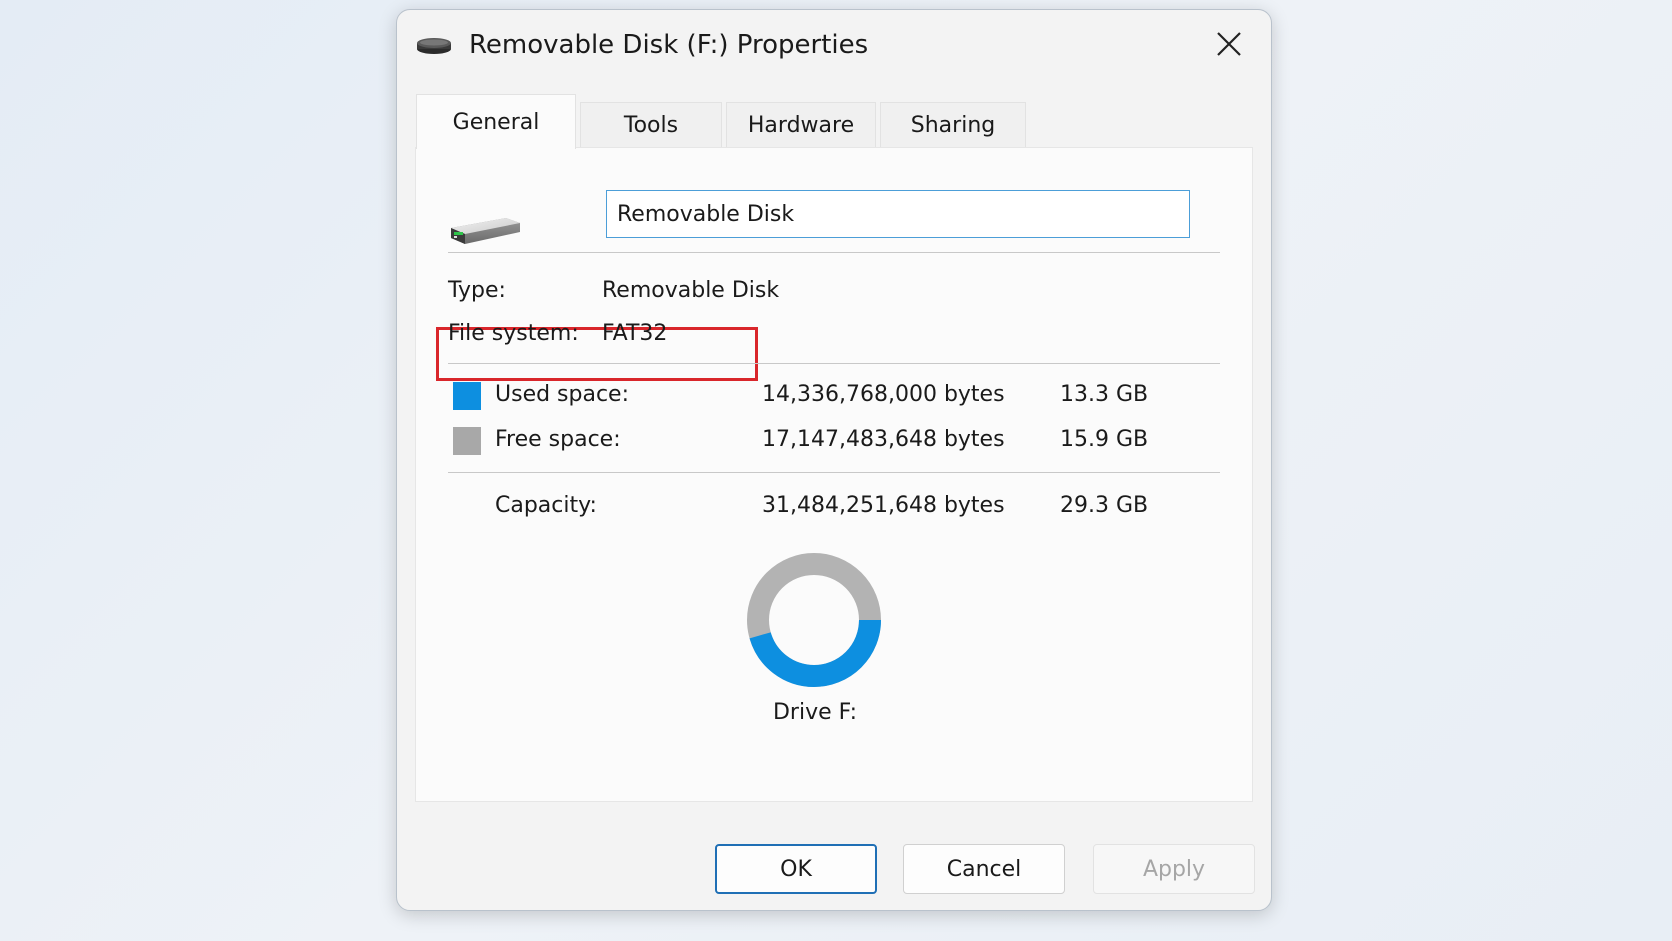 The height and width of the screenshot is (941, 1672). What do you see at coordinates (691, 290) in the screenshot?
I see `type-value: Removable Disk` at bounding box center [691, 290].